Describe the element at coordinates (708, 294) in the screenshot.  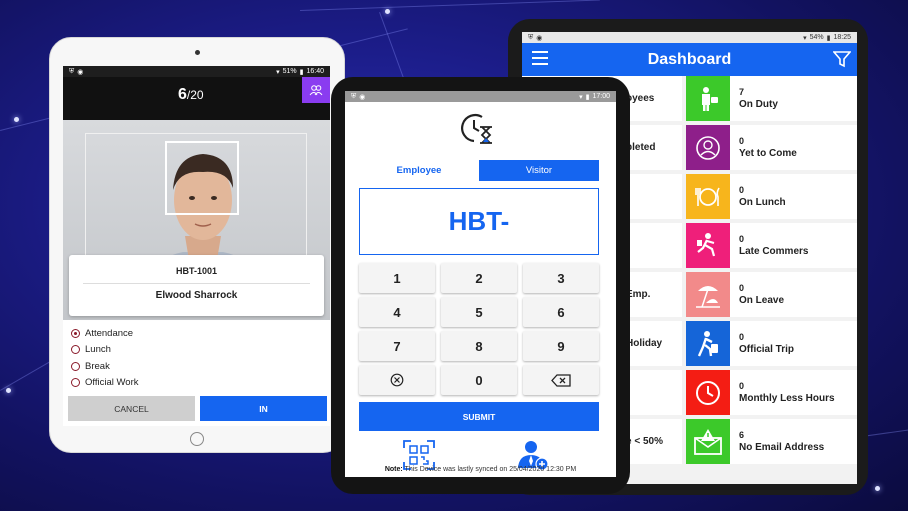
I see `beach-leave-icon` at that location.